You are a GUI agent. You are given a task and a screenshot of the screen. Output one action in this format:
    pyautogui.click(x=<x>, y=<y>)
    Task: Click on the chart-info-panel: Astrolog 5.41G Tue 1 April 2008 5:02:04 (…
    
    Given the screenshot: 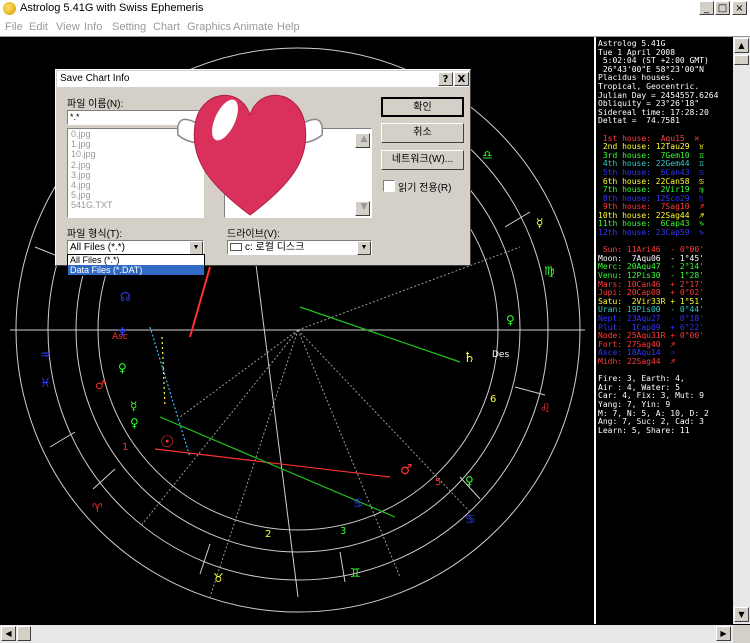 What is the action you would take?
    pyautogui.click(x=665, y=237)
    